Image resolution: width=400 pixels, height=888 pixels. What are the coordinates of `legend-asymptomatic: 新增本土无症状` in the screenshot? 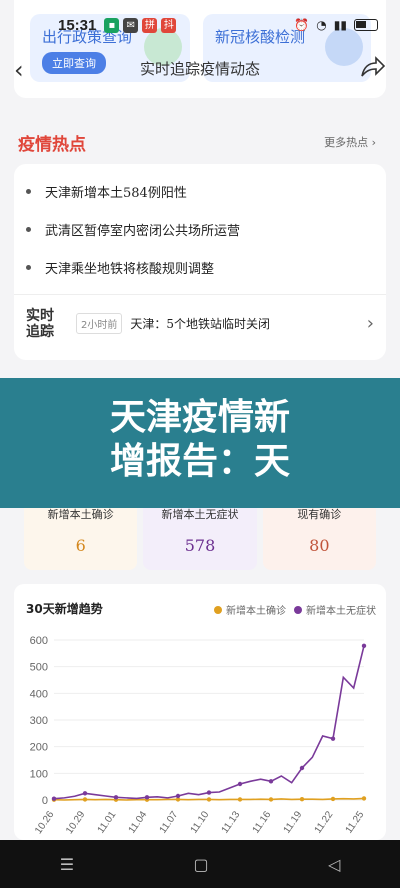 It's located at (335, 609).